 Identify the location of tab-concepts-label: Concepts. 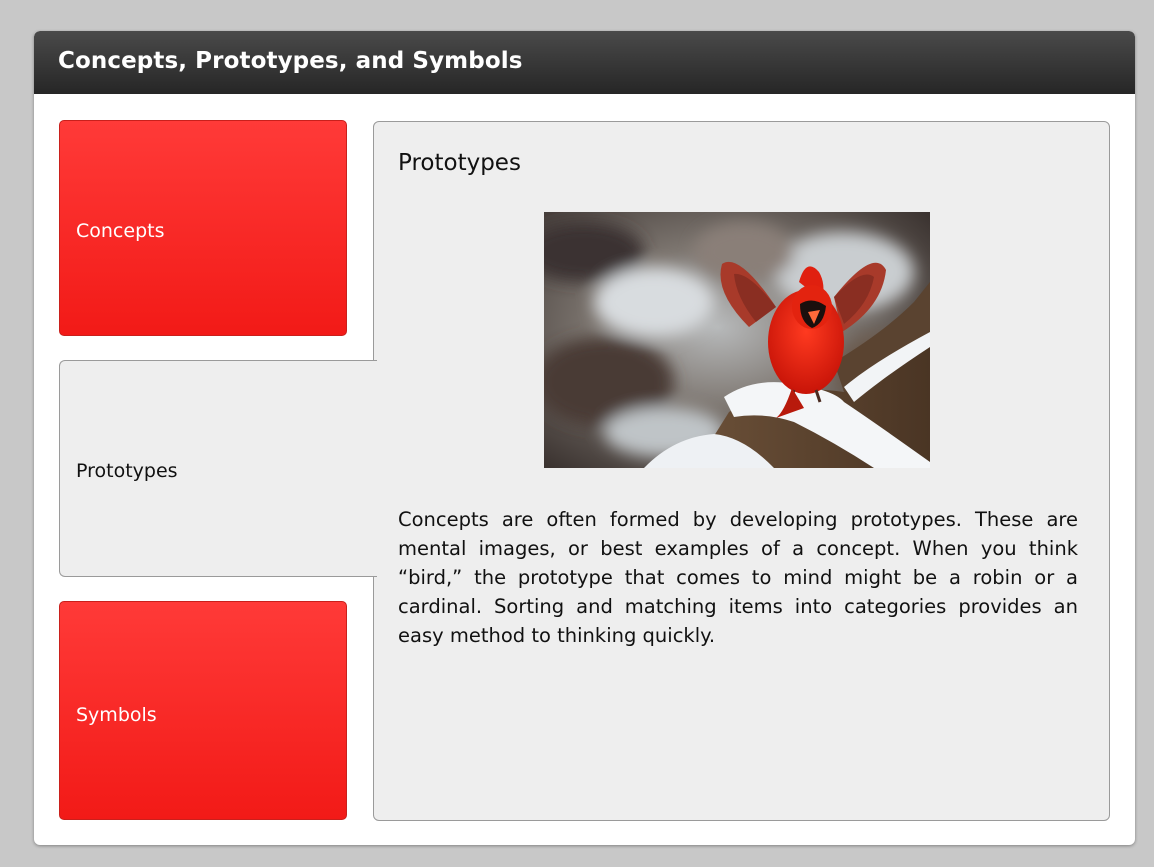
(120, 231).